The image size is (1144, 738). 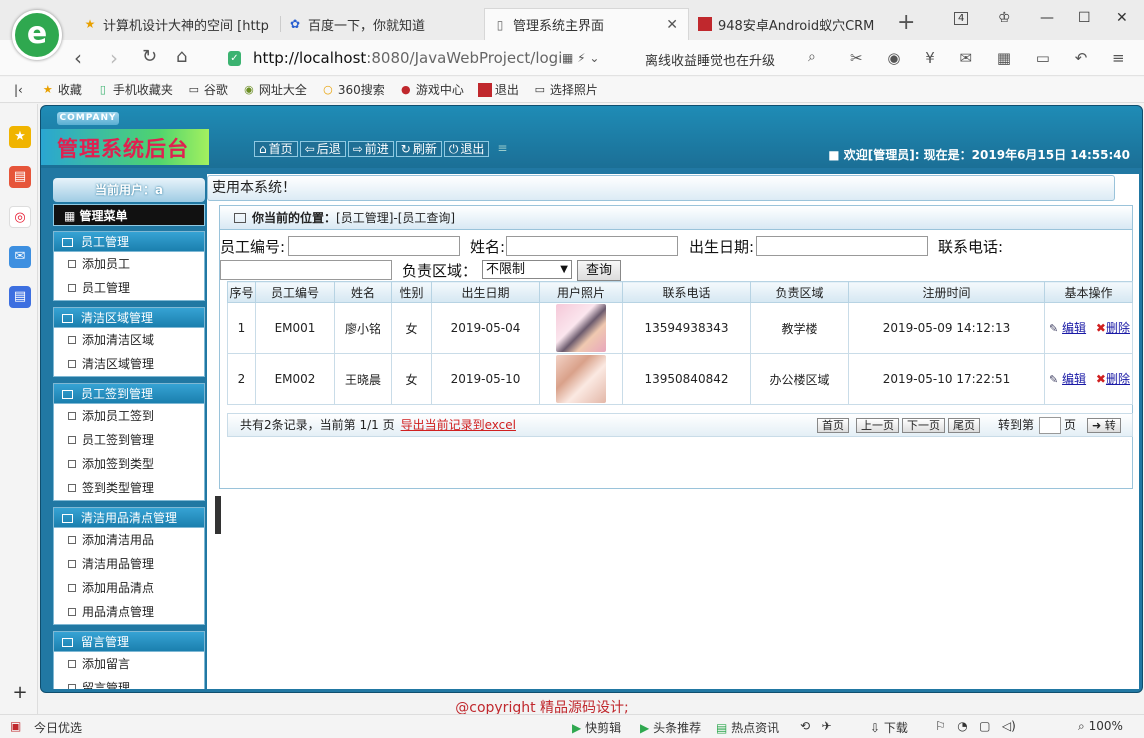 What do you see at coordinates (129, 518) in the screenshot?
I see `menu-group-header: 清洁用品清点管理` at bounding box center [129, 518].